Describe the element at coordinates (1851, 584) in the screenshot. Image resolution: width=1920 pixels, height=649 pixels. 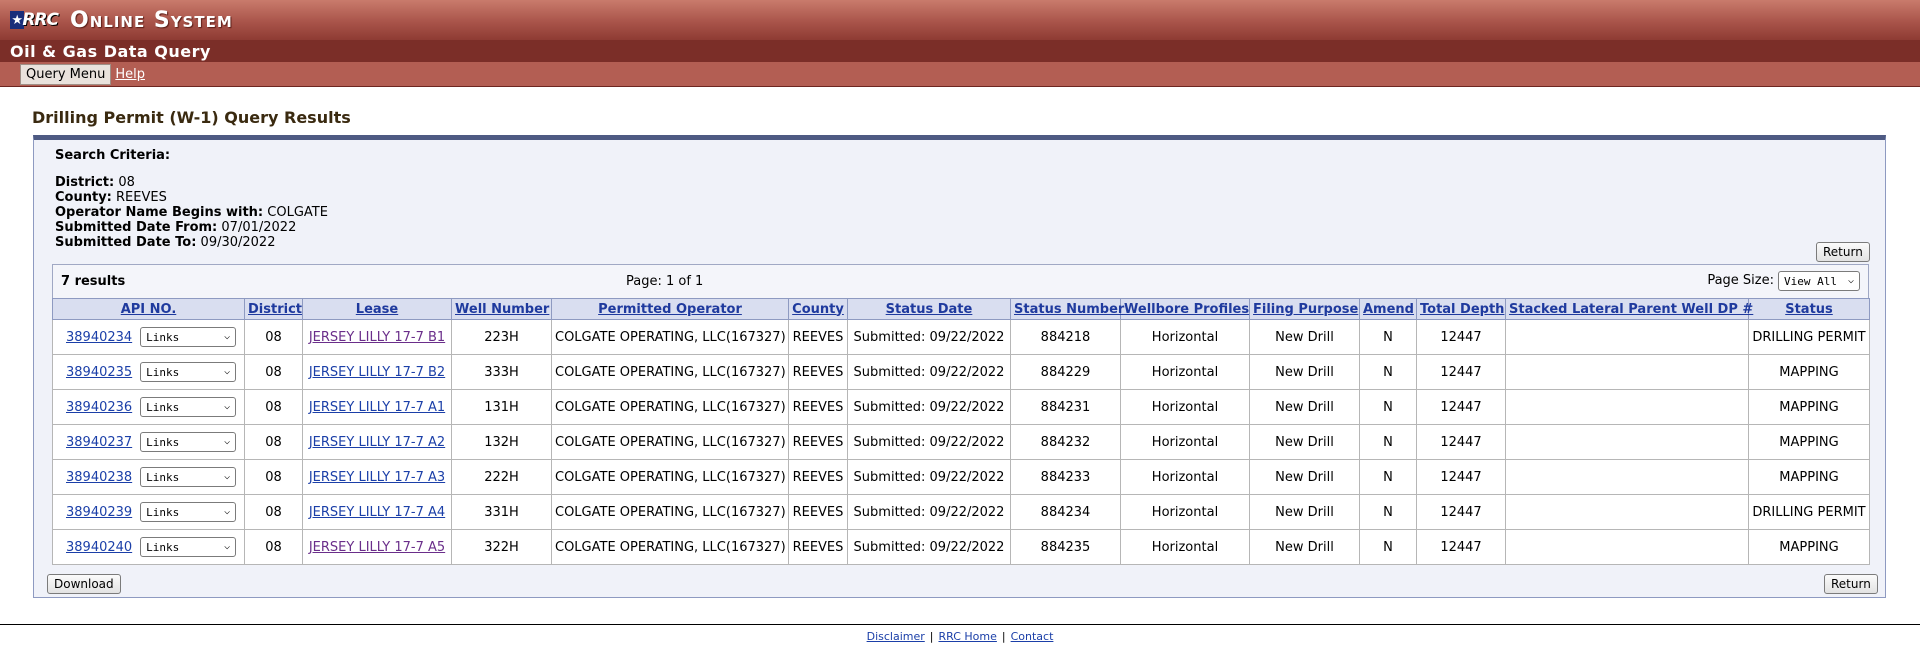
I see `return-button-bottom: Return` at that location.